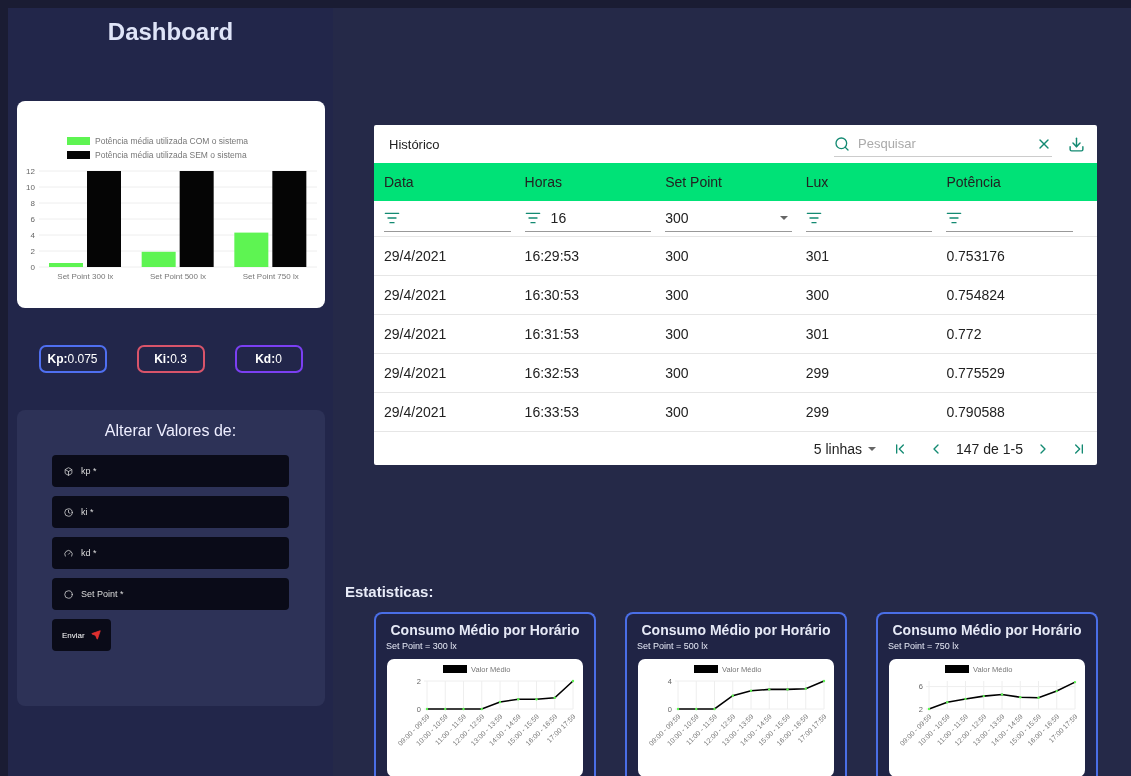 The image size is (1131, 776). I want to click on axis-tick-label: 0, so click(32, 267).